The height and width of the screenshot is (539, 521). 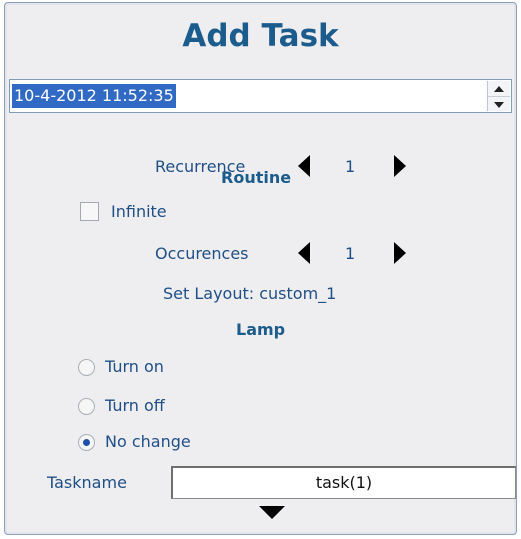 I want to click on taskname-label: Taskname, so click(x=87, y=482).